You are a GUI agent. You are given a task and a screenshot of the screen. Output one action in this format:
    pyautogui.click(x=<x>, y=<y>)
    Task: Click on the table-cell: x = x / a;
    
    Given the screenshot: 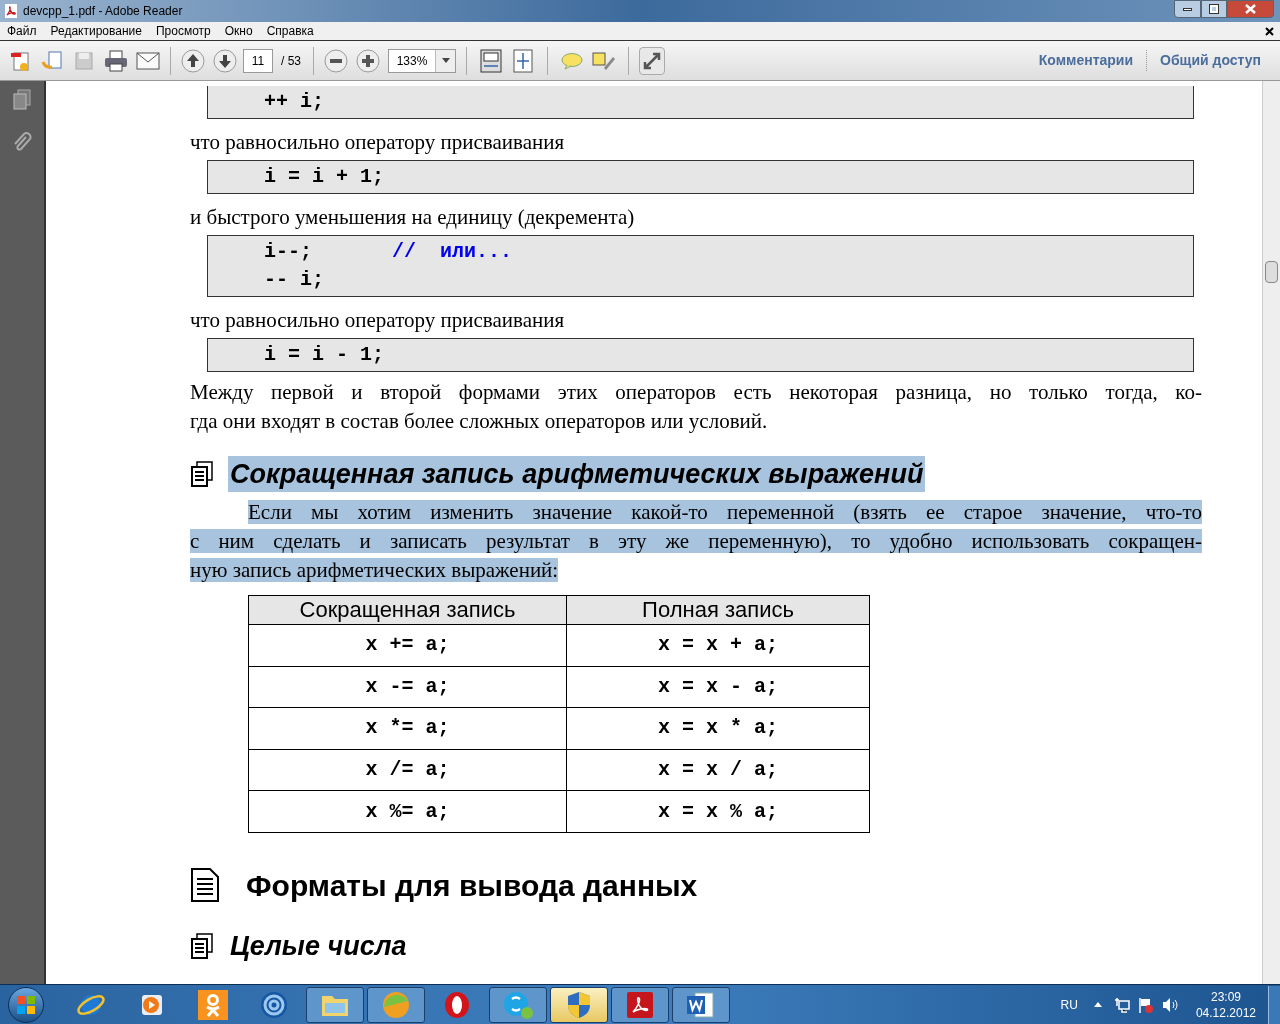 What is the action you would take?
    pyautogui.click(x=718, y=770)
    